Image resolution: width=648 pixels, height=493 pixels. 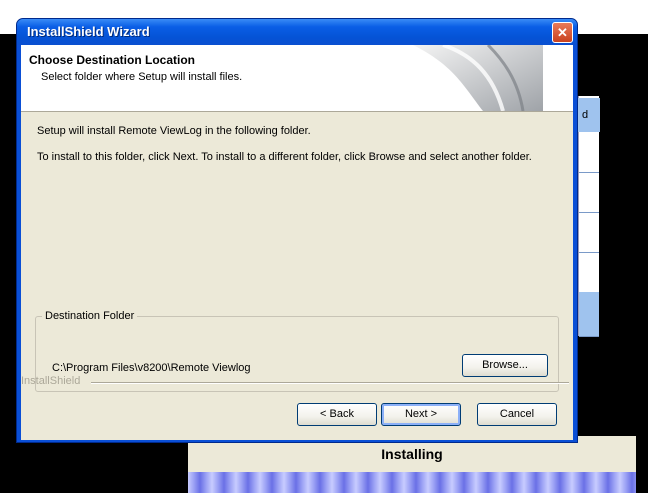 I want to click on back-button: < Back, so click(x=337, y=414).